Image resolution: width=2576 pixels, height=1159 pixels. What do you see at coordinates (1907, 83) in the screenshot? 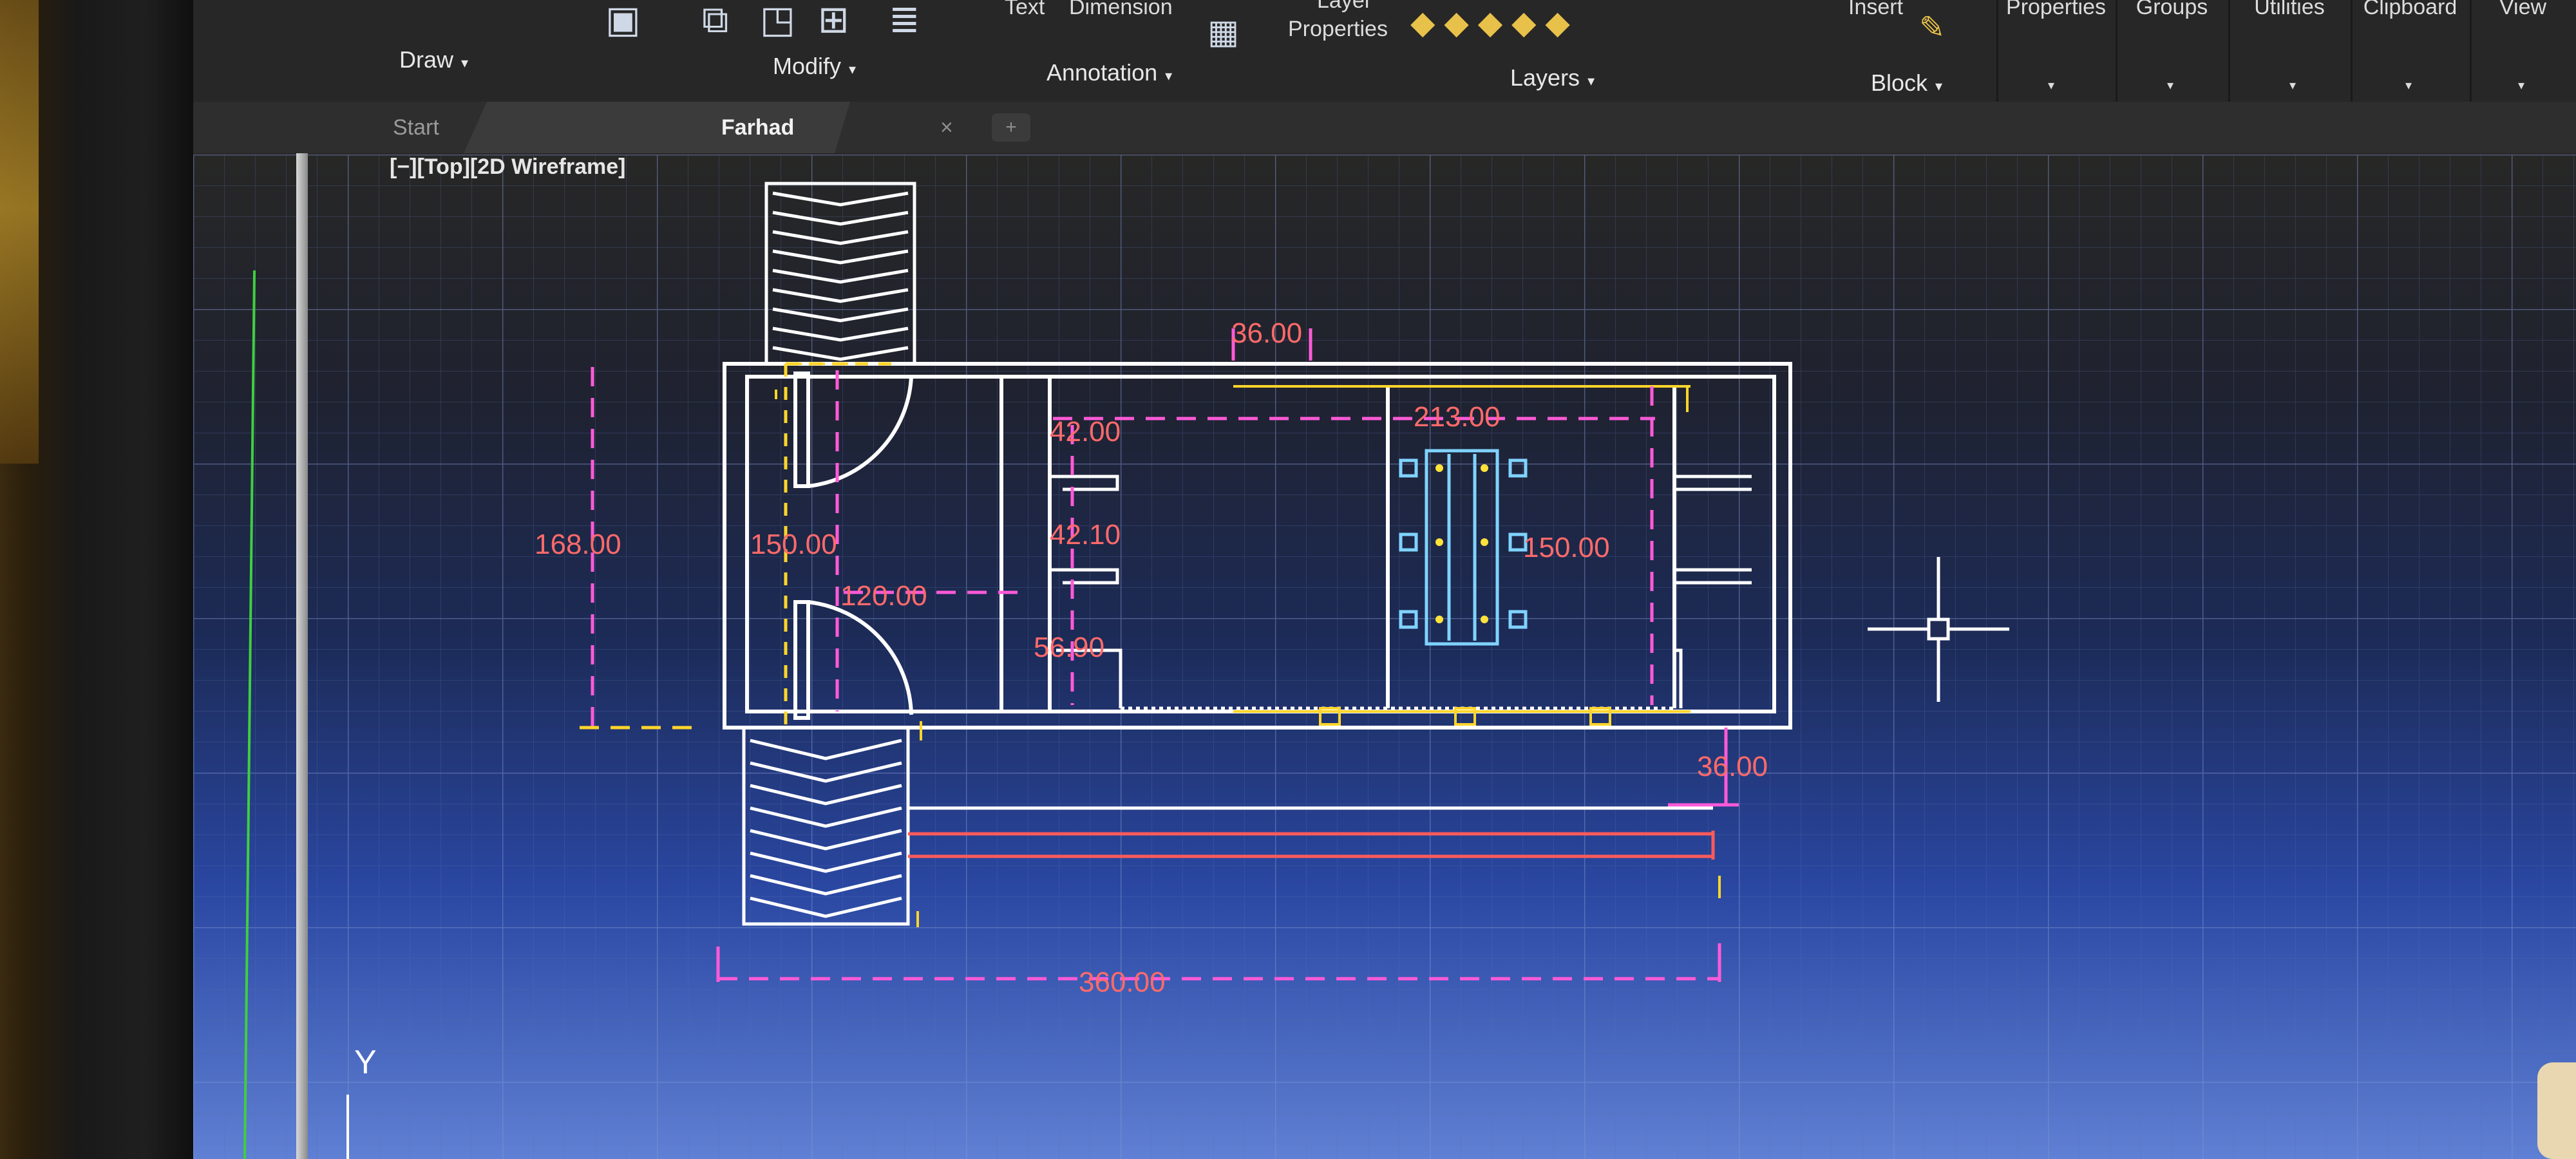
I see `block-panel: Block ▾` at bounding box center [1907, 83].